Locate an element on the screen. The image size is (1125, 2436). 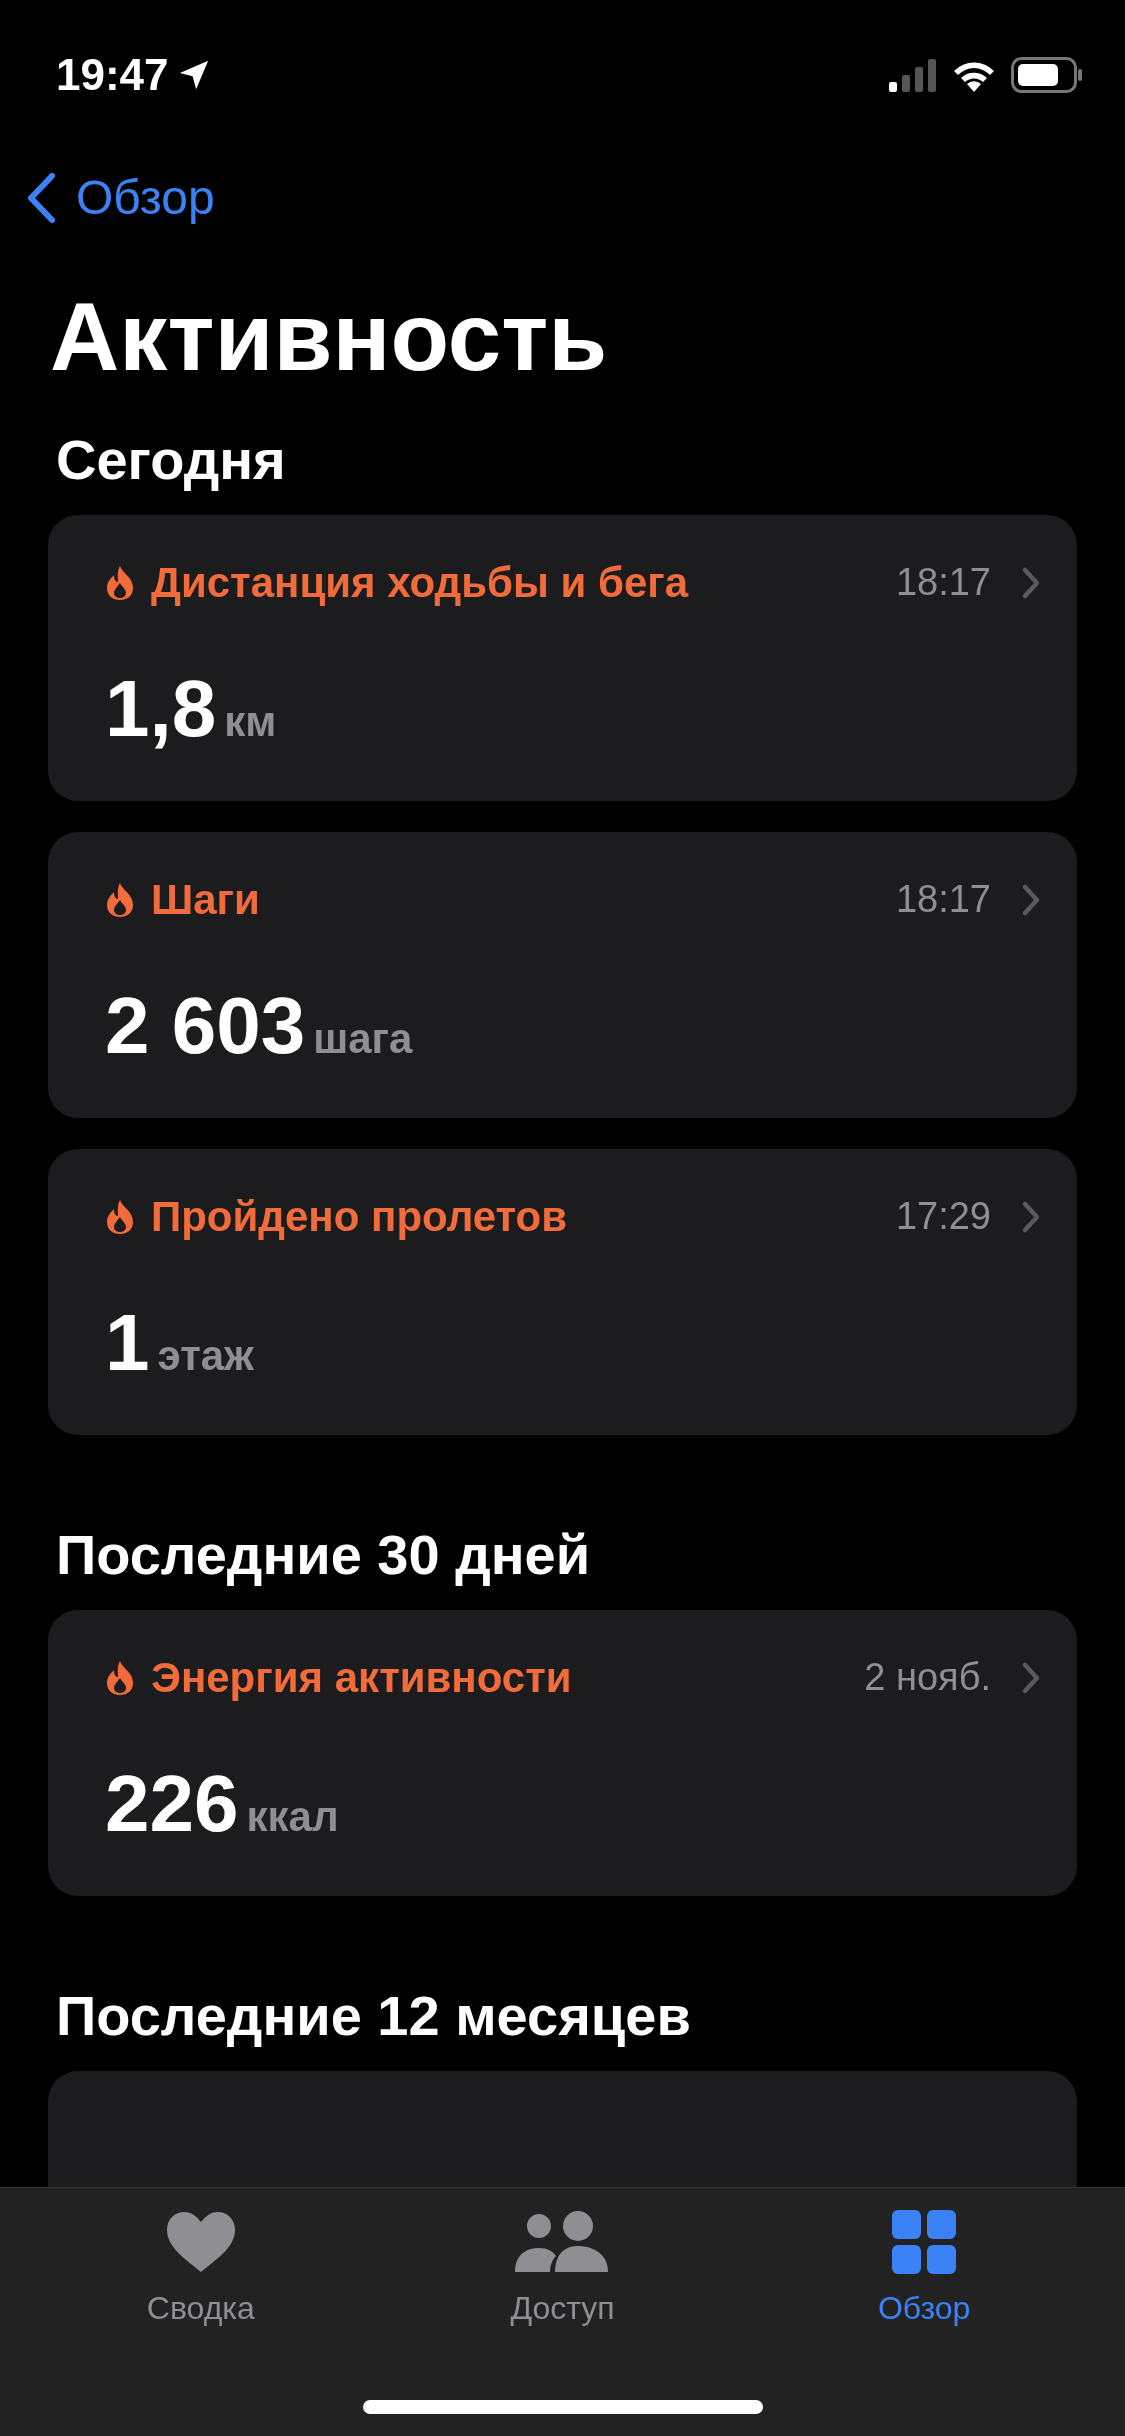
tab: Сводка is located at coordinates (201, 2271).